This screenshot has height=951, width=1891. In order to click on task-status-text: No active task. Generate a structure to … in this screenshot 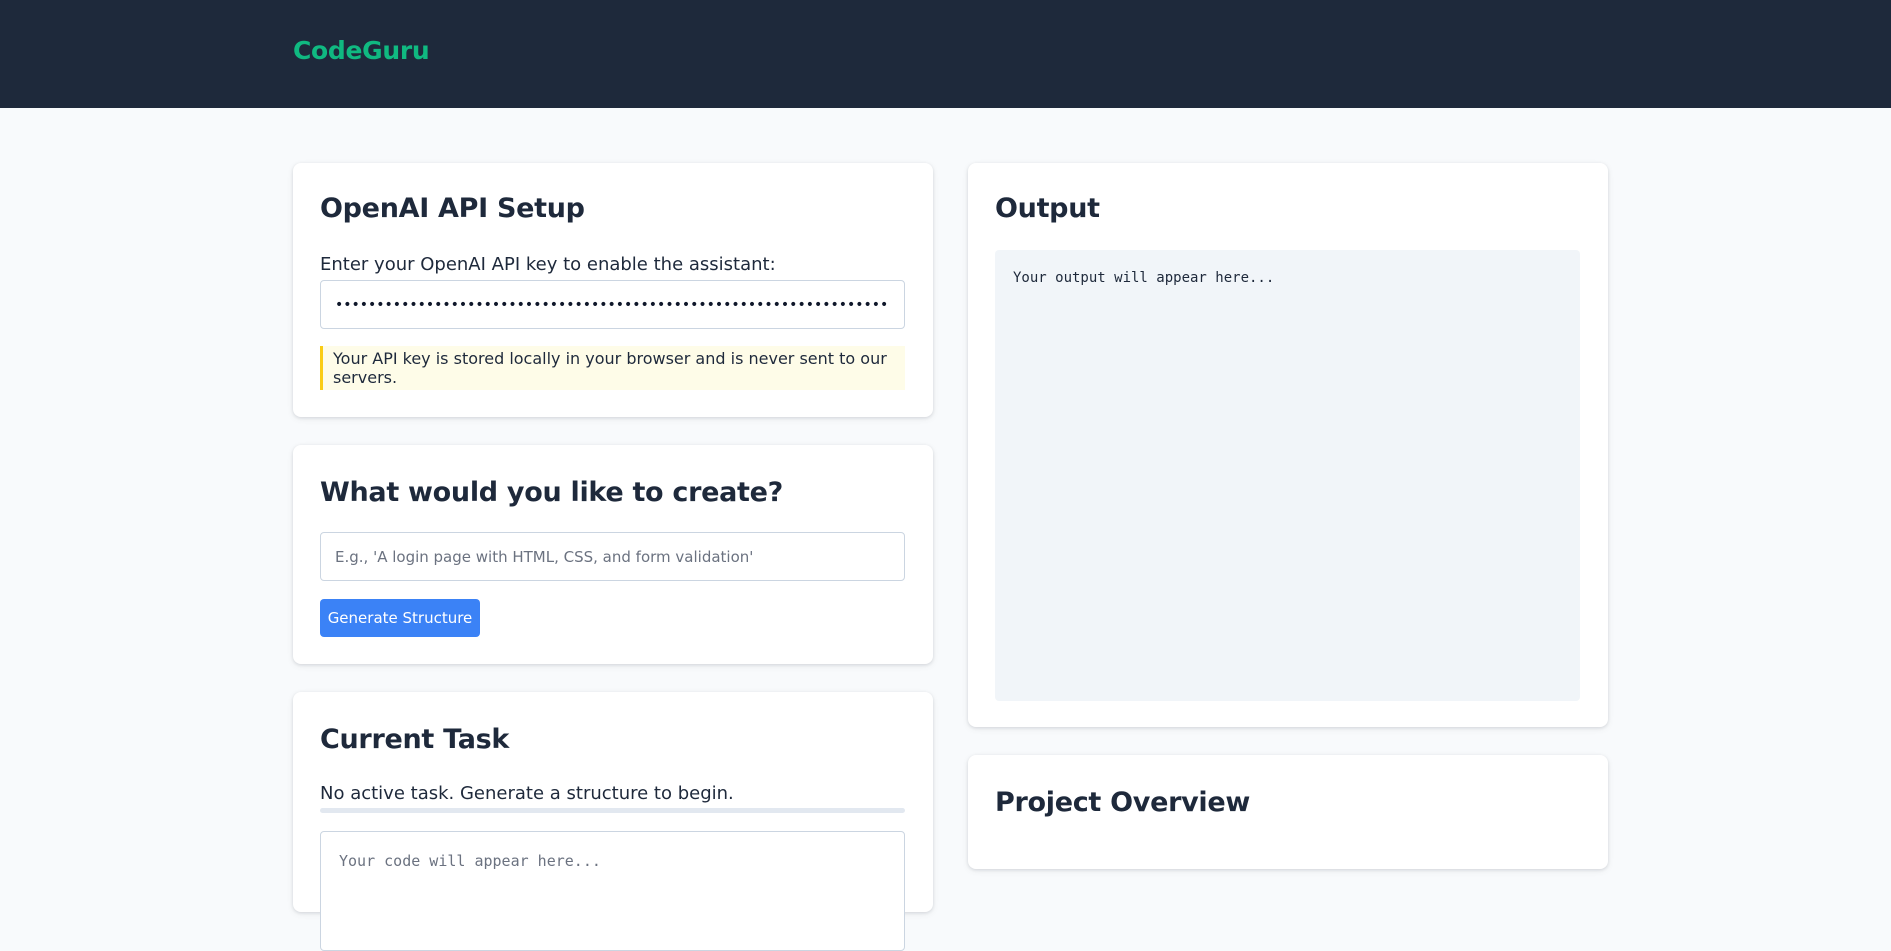, I will do `click(527, 793)`.